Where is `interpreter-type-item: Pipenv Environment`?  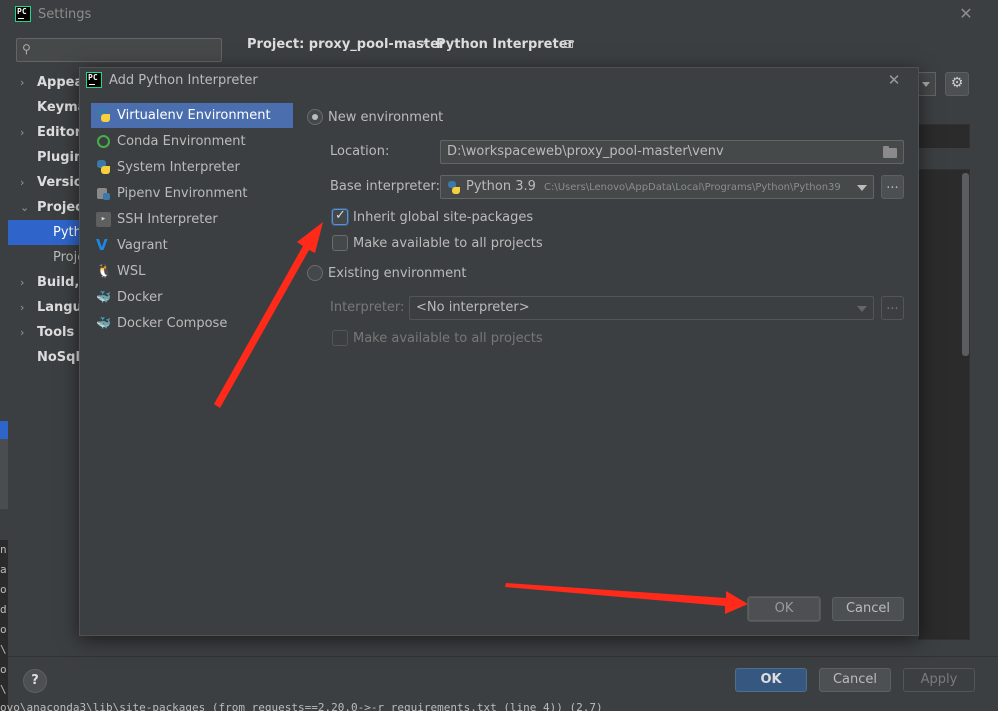 interpreter-type-item: Pipenv Environment is located at coordinates (192, 193).